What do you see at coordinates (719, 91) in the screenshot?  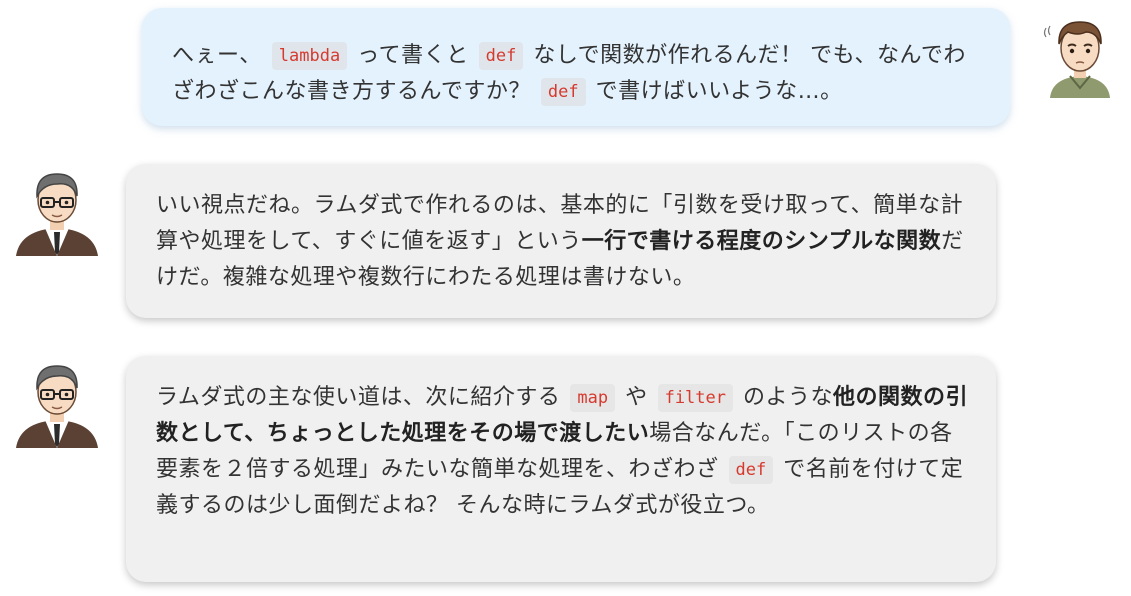 I see `message-text: で書けばいいような…。` at bounding box center [719, 91].